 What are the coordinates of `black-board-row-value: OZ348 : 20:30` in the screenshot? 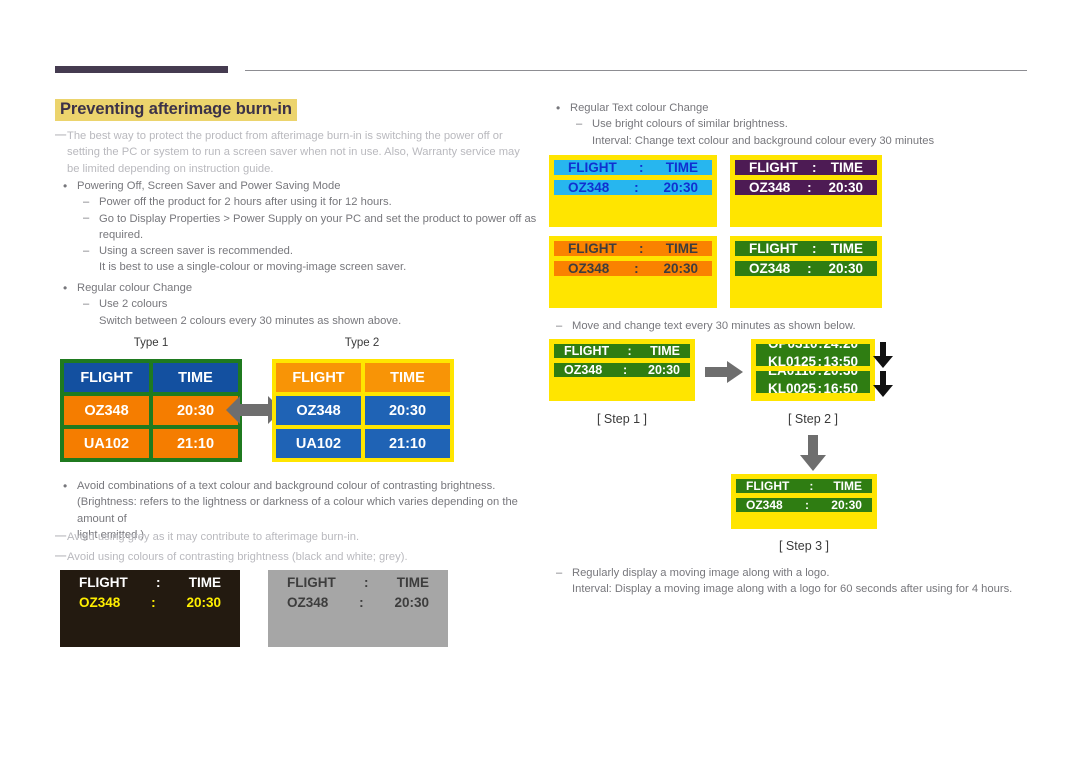 It's located at (150, 602).